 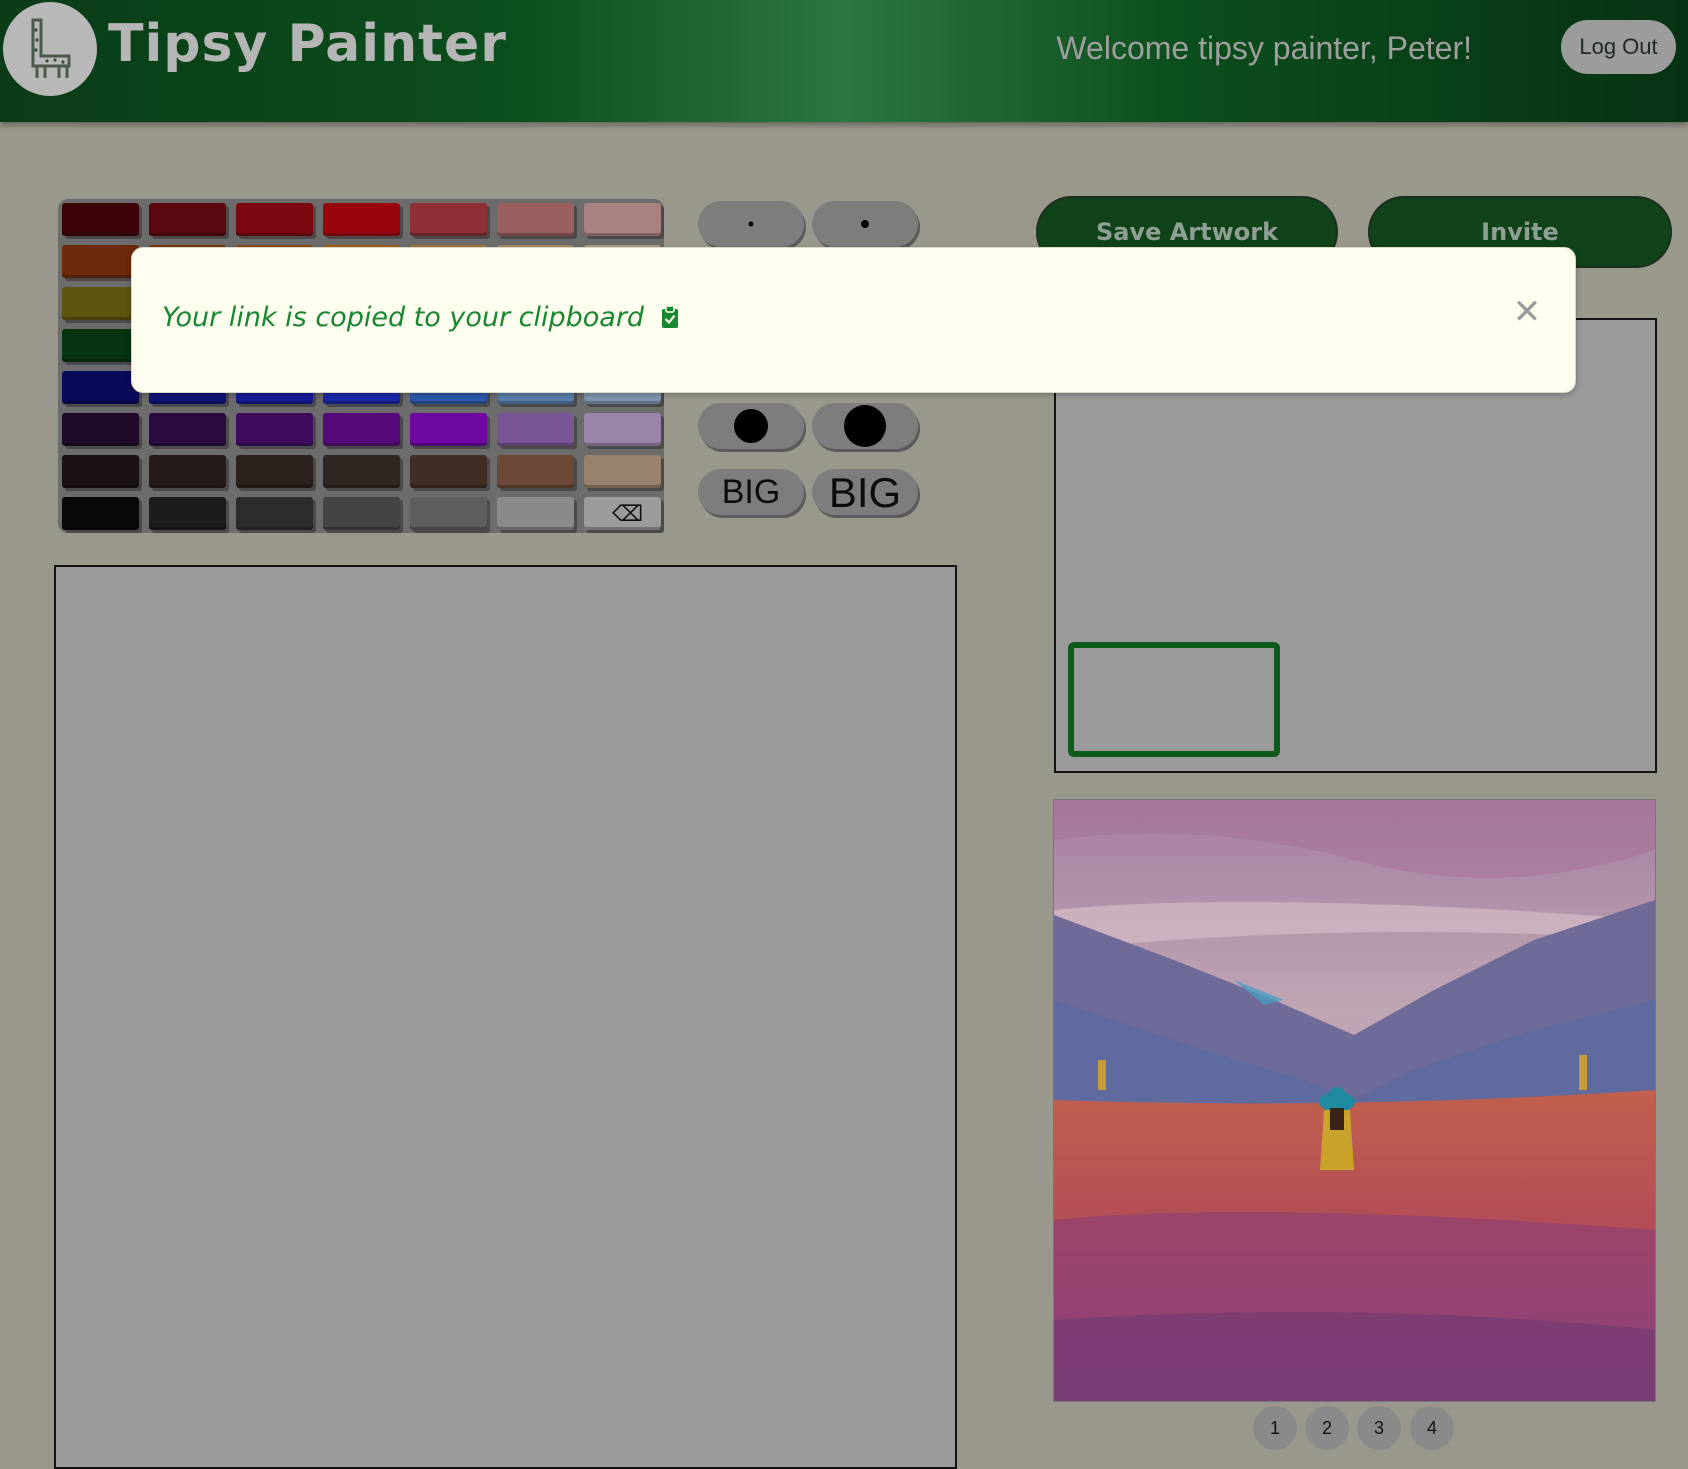 What do you see at coordinates (751, 492) in the screenshot?
I see `brush-size-big: BIG` at bounding box center [751, 492].